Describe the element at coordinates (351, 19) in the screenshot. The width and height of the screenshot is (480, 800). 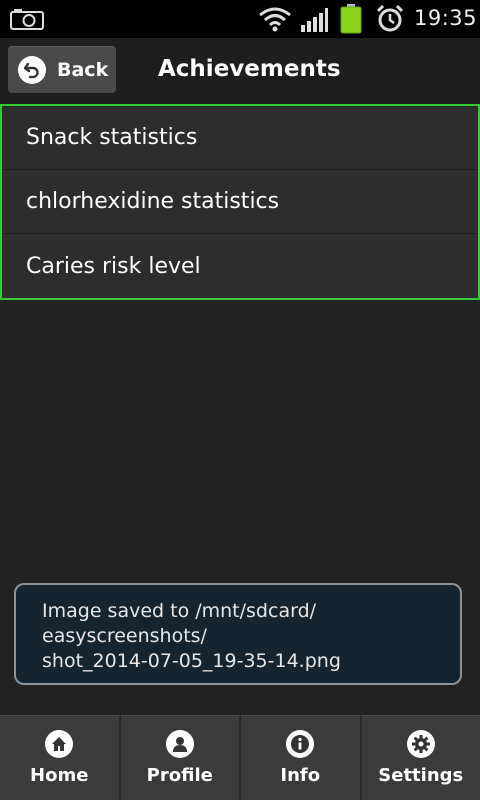
I see `battery-icon` at that location.